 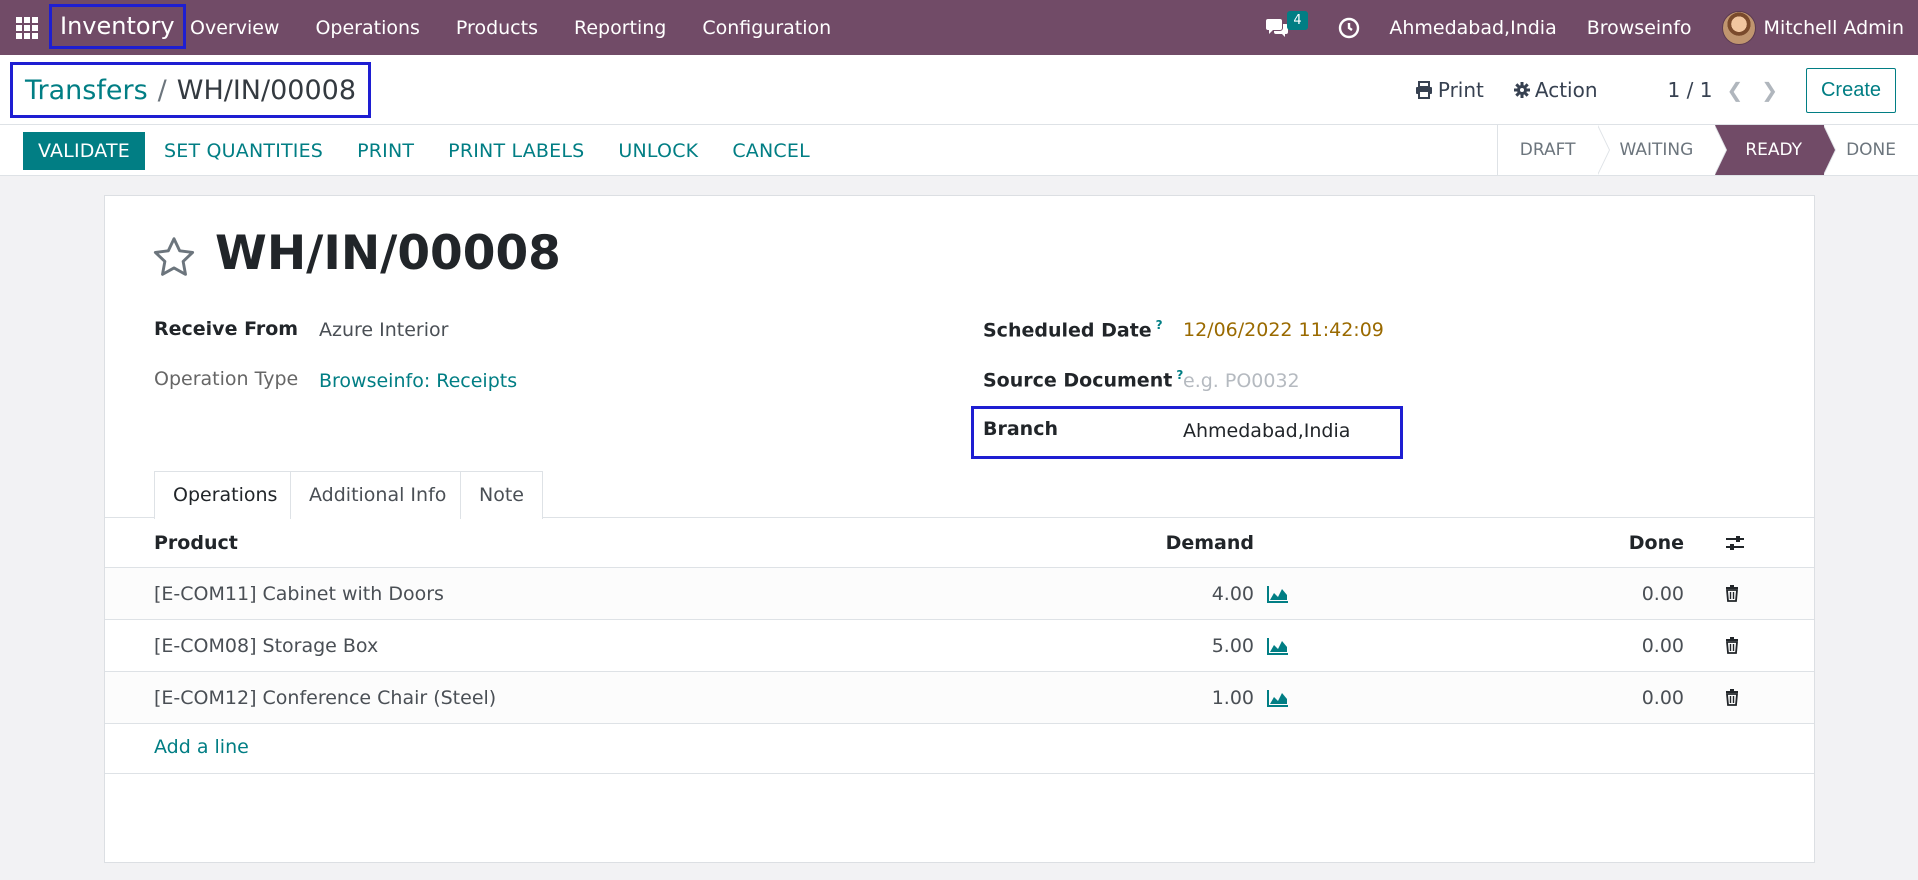 I want to click on stage-done: DONE, so click(x=1871, y=150).